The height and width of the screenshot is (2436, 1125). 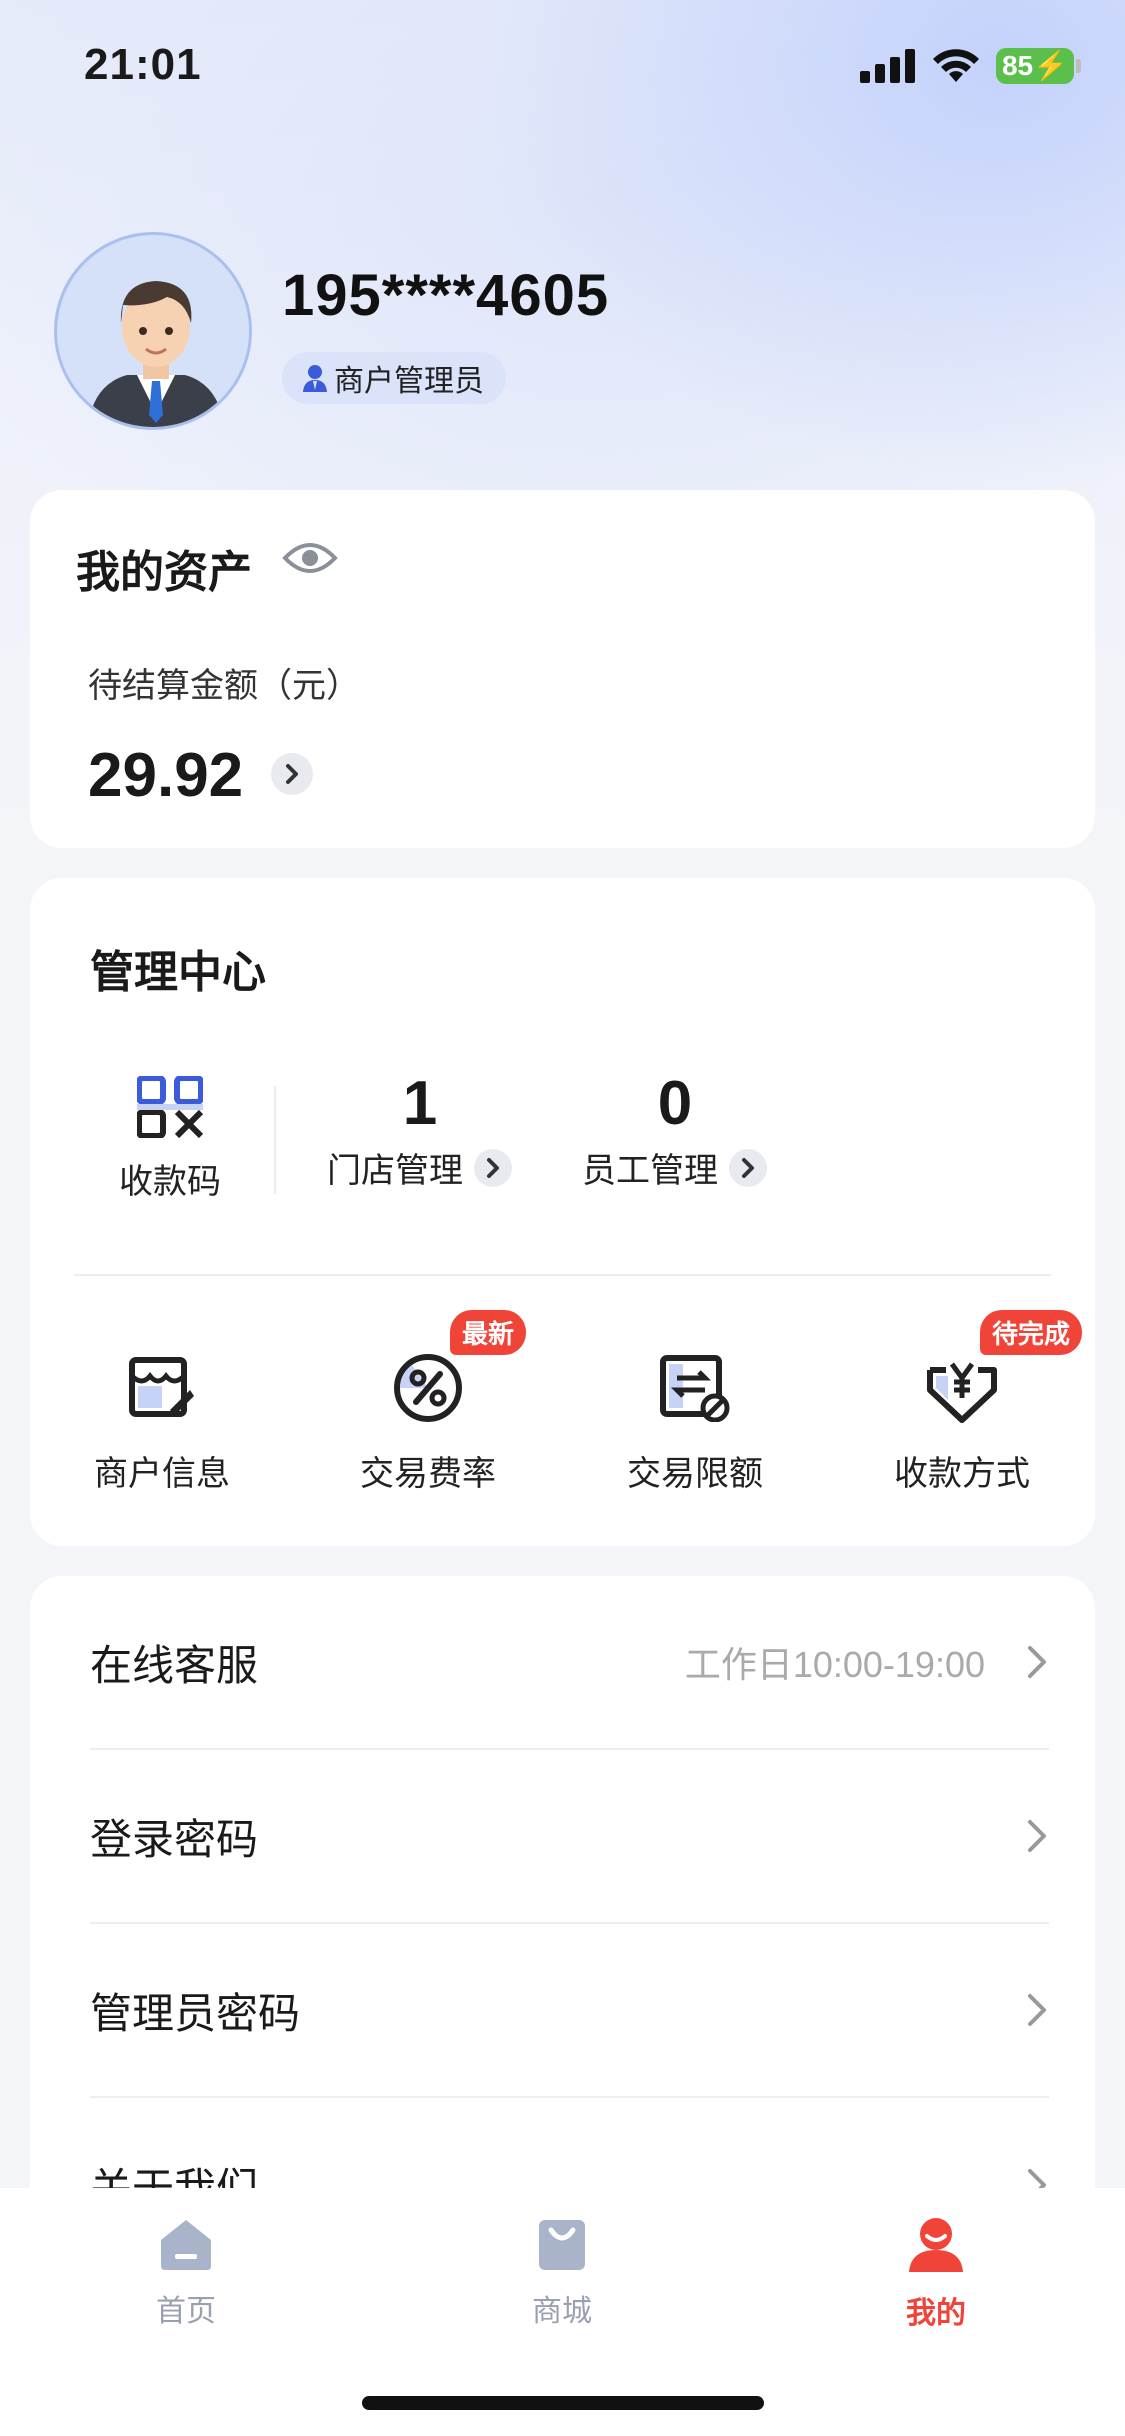 What do you see at coordinates (562, 2311) in the screenshot?
I see `tab-label: 商城` at bounding box center [562, 2311].